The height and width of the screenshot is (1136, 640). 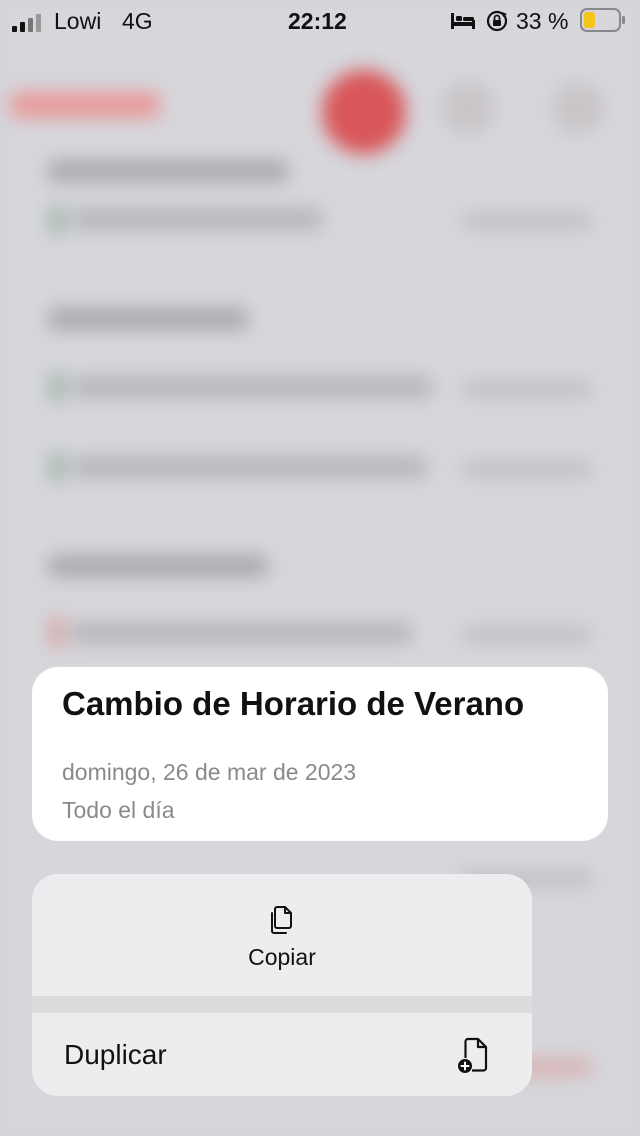 What do you see at coordinates (282, 1054) in the screenshot?
I see `duplicate-button: Duplicar` at bounding box center [282, 1054].